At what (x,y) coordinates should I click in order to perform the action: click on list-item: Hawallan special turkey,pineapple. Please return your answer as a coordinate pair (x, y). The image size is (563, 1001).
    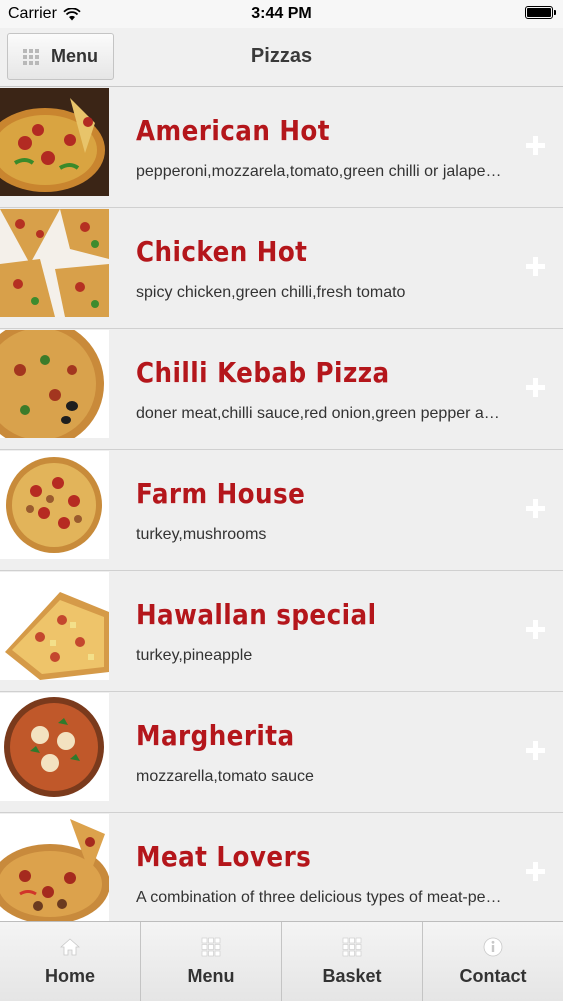
    Looking at the image, I should click on (281, 631).